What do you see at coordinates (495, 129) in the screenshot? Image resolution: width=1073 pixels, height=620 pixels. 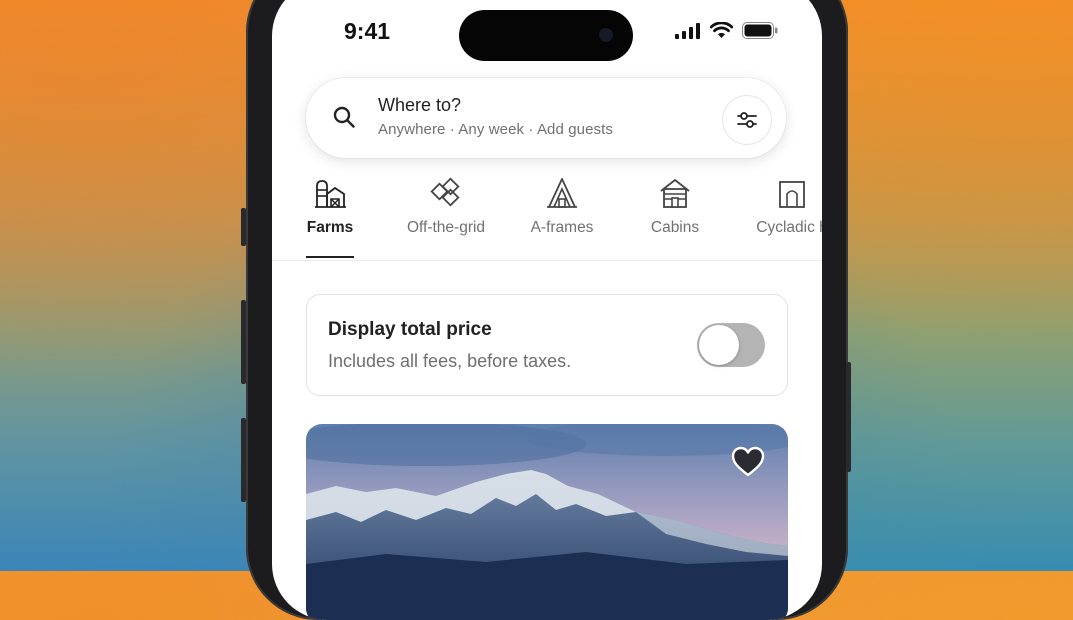 I see `search-subtitle: Anywhere · Any week · Add guests` at bounding box center [495, 129].